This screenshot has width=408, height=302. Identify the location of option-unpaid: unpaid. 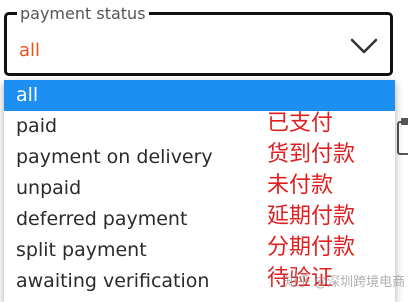
(199, 188).